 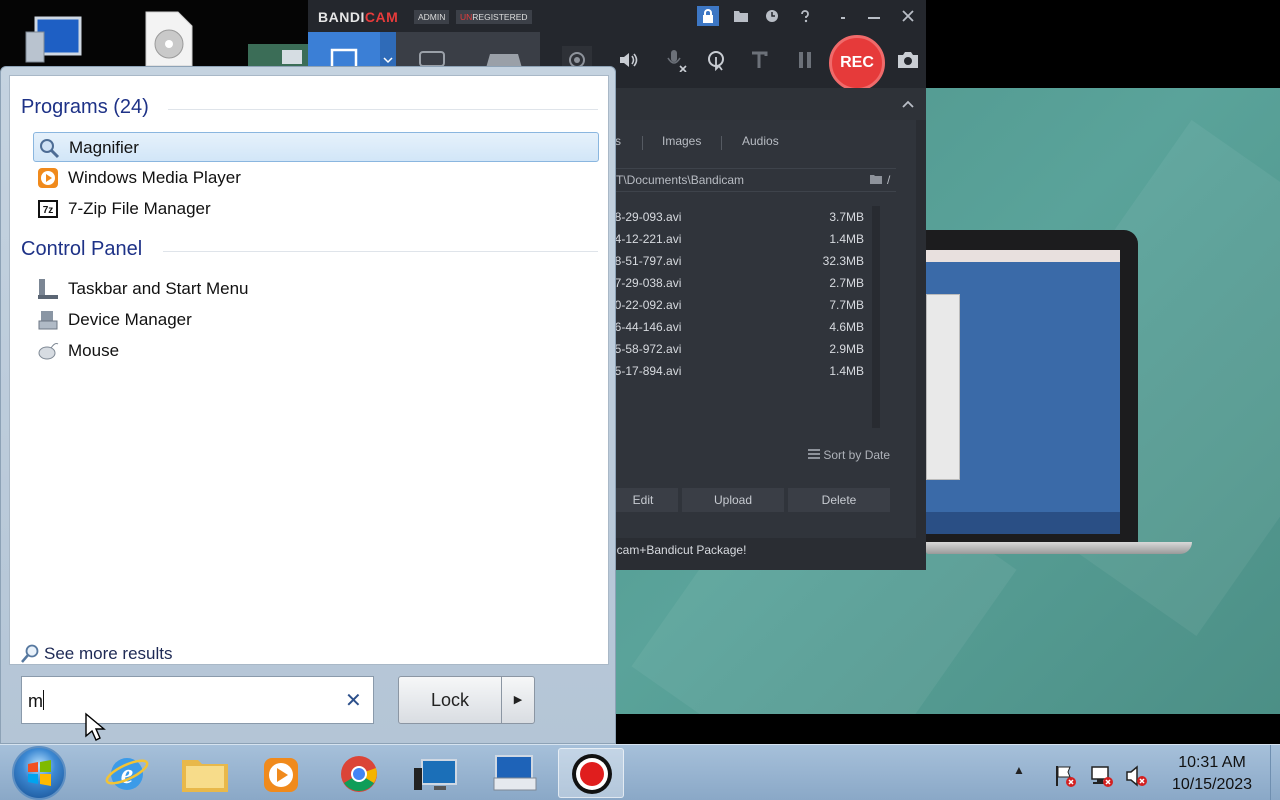 What do you see at coordinates (645, 327) in the screenshot?
I see `file-name: 26-44-146.avi` at bounding box center [645, 327].